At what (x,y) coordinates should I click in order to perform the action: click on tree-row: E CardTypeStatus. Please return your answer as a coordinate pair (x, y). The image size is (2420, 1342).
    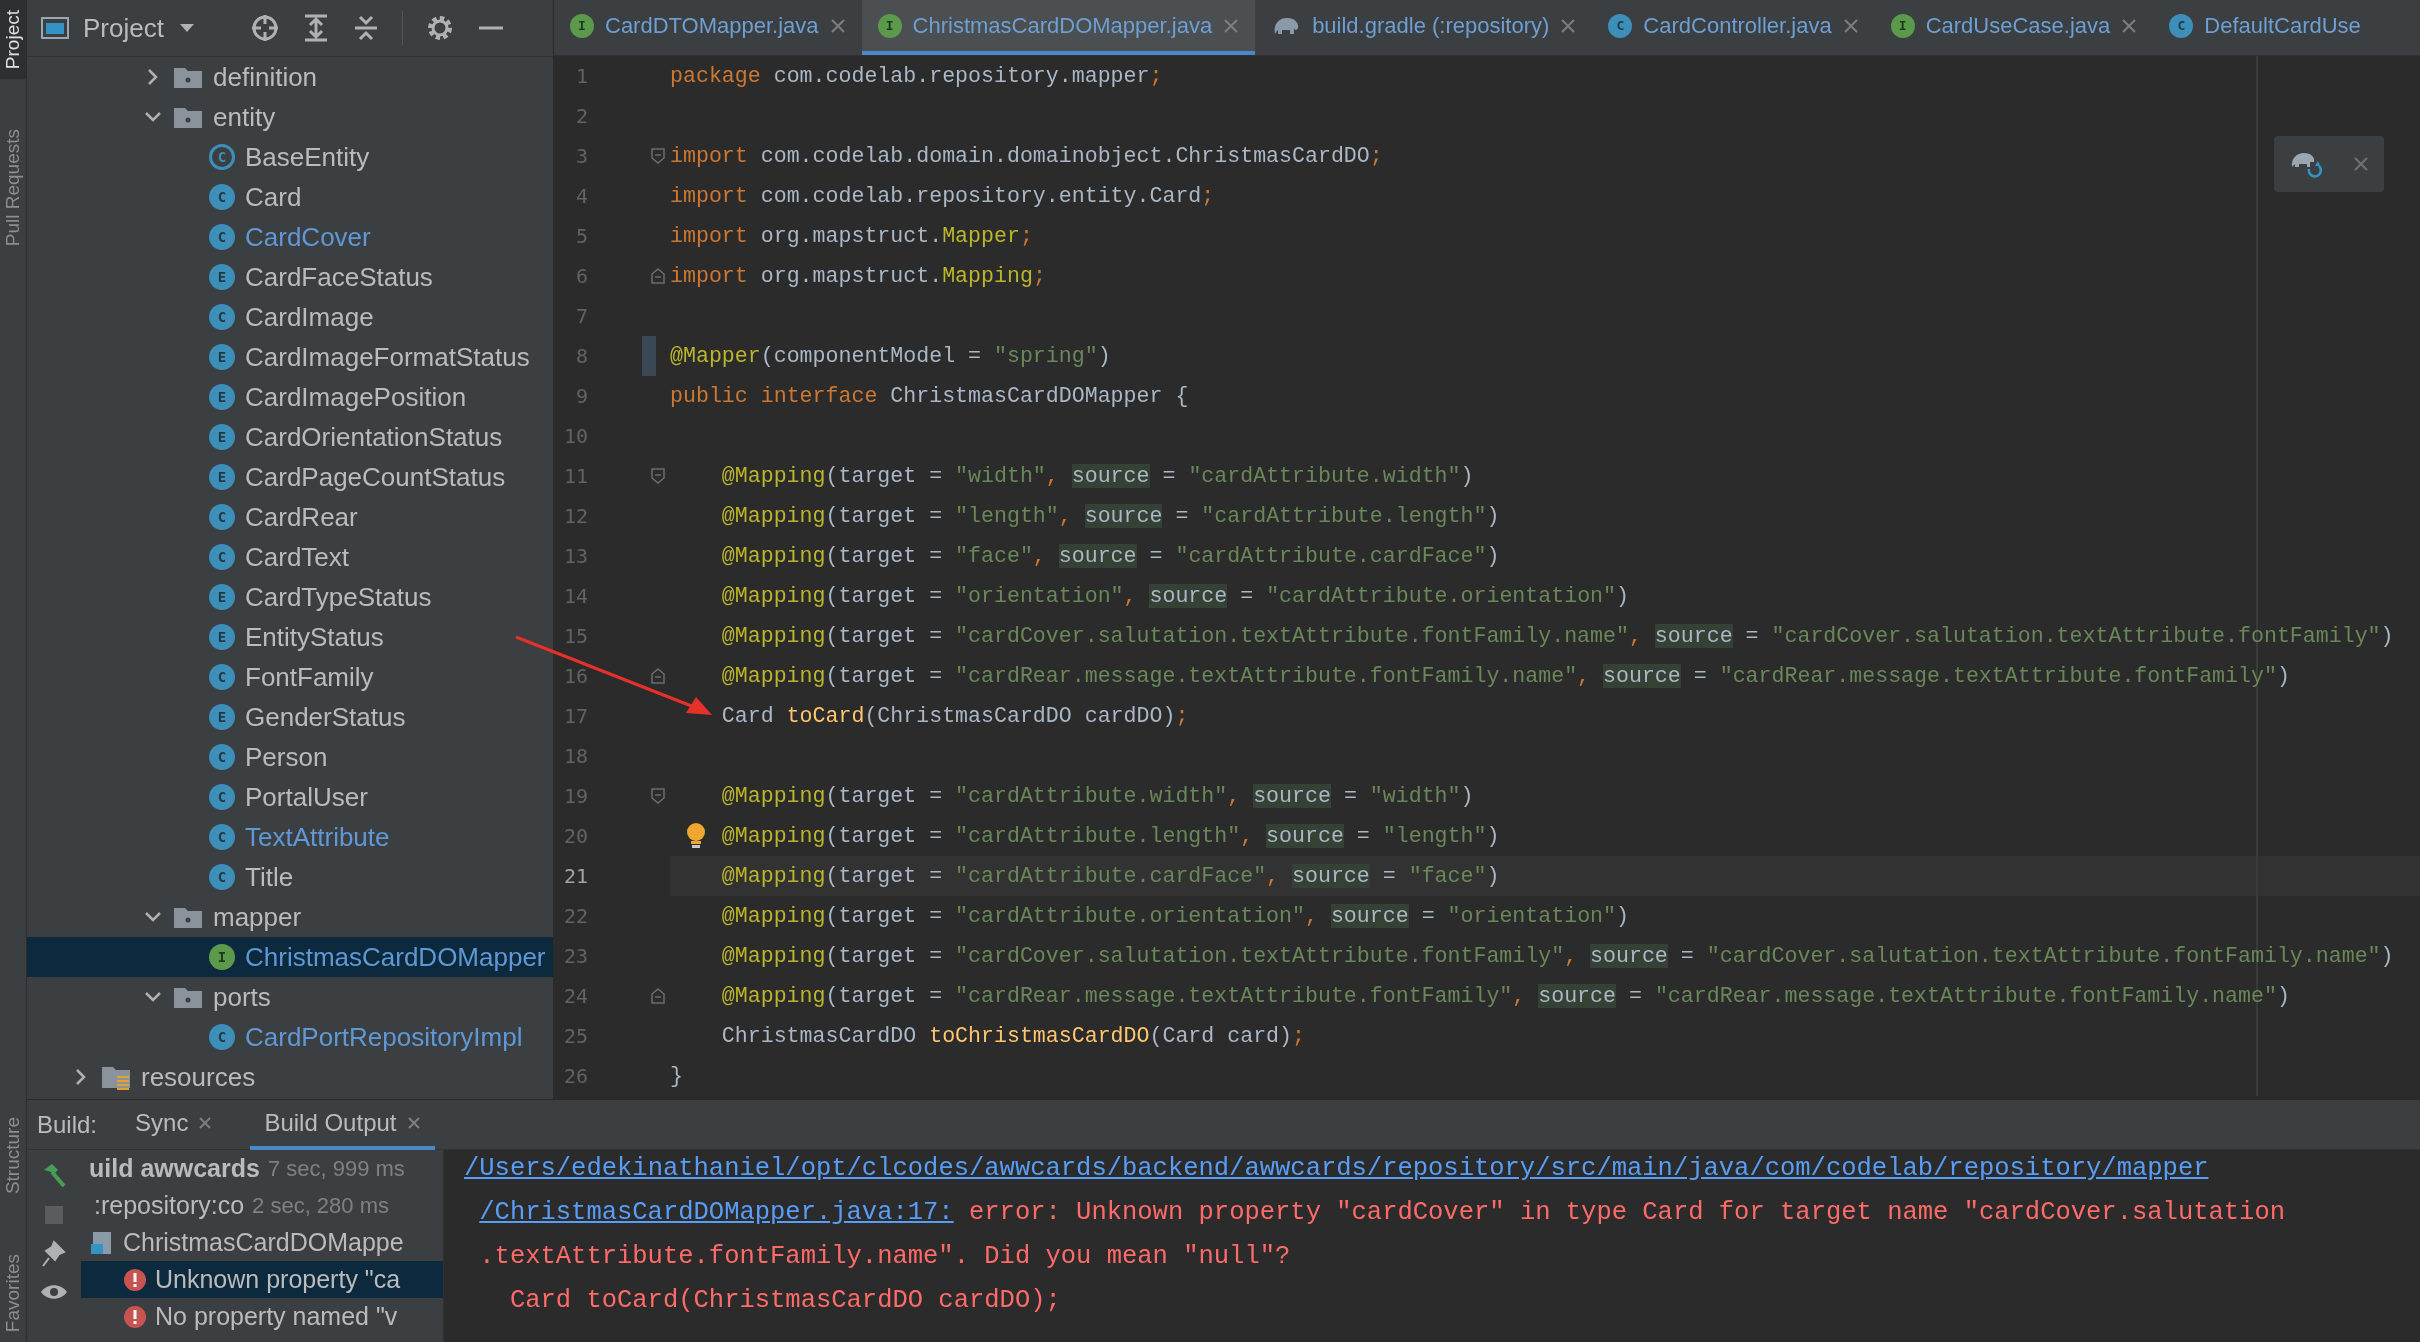
    Looking at the image, I should click on (290, 597).